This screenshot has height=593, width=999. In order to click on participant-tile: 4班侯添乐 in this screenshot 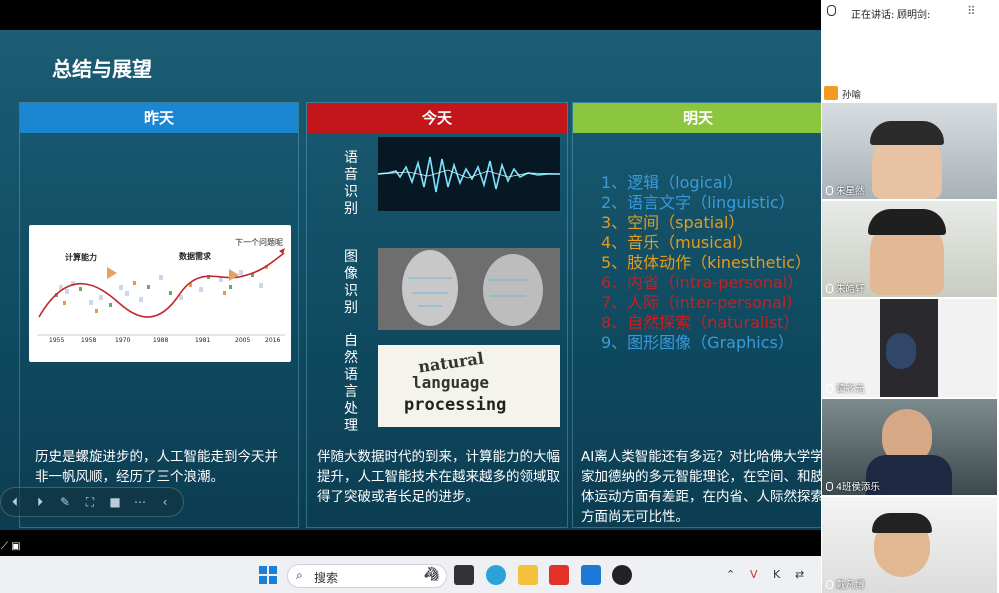, I will do `click(909, 447)`.